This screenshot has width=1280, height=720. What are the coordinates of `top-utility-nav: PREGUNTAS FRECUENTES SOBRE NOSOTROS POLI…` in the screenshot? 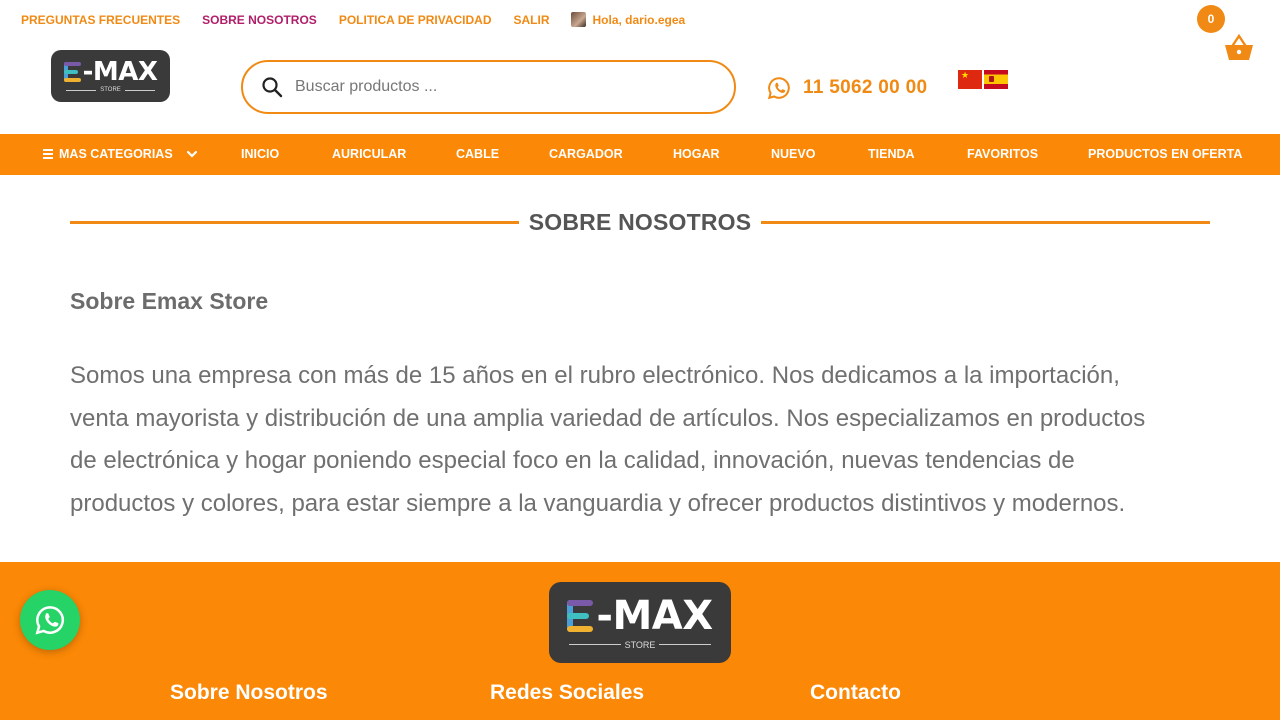 It's located at (353, 19).